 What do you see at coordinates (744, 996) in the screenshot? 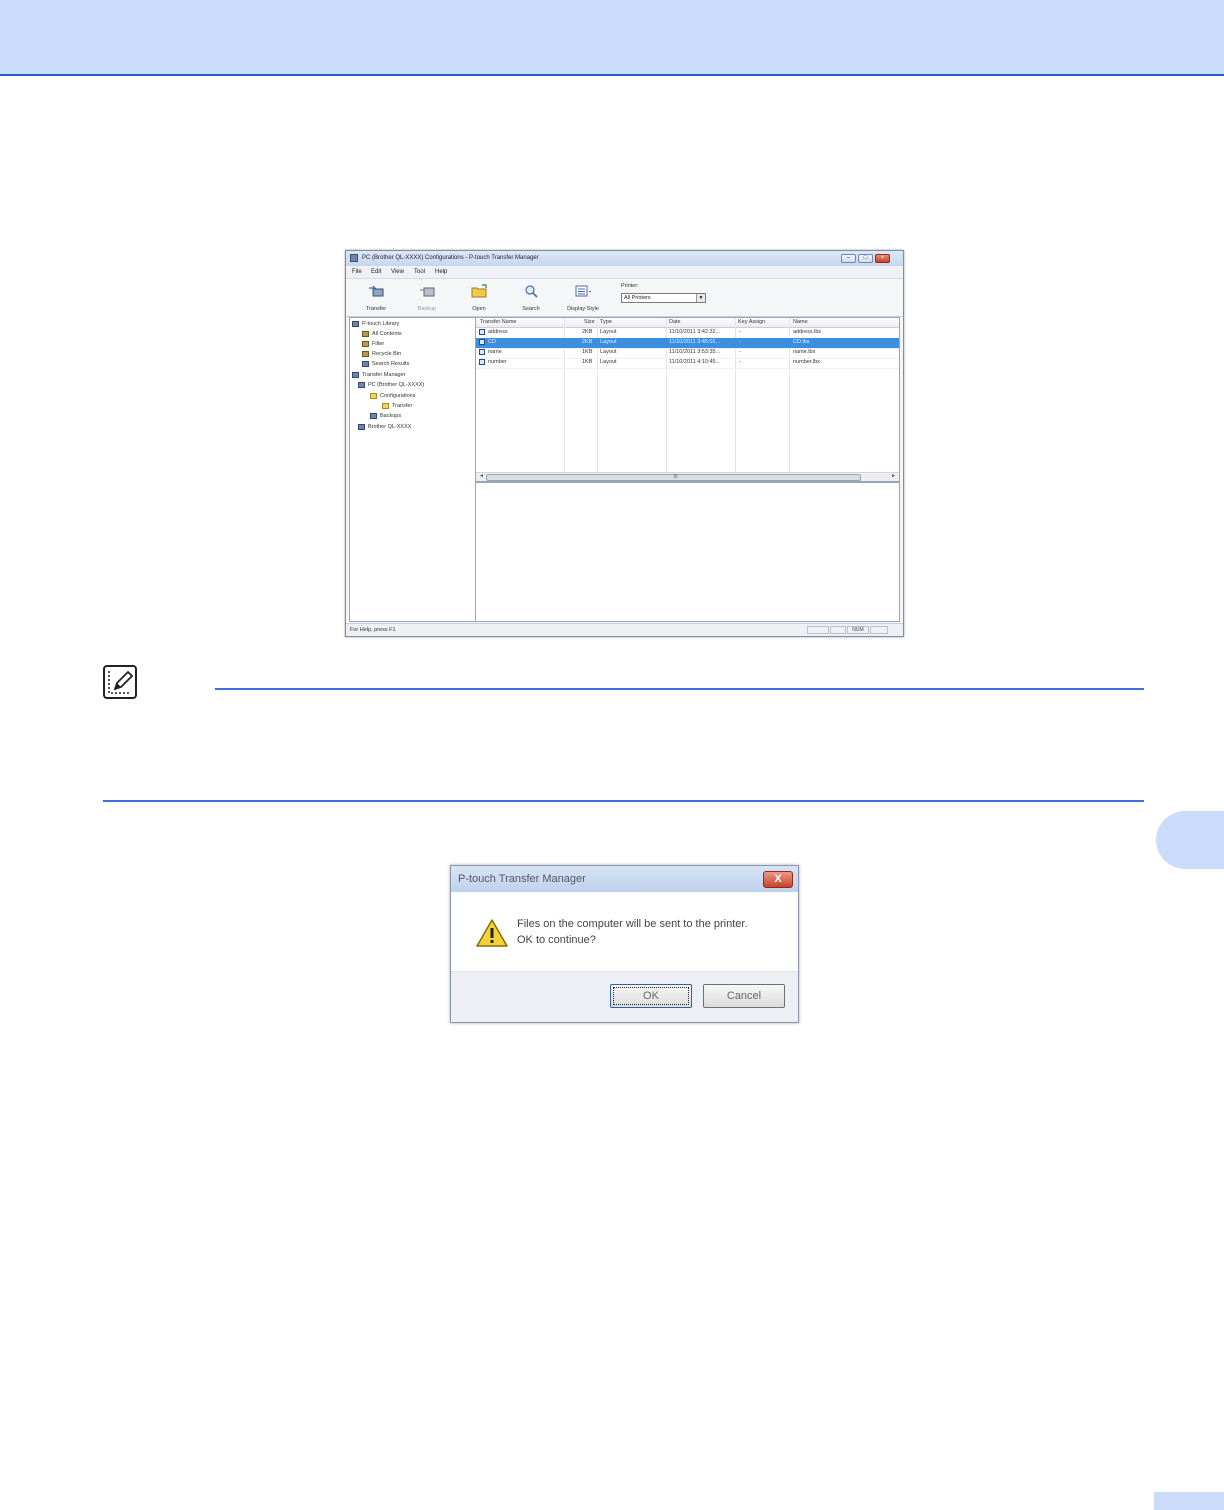
I see `cancel-button: Cancel` at bounding box center [744, 996].